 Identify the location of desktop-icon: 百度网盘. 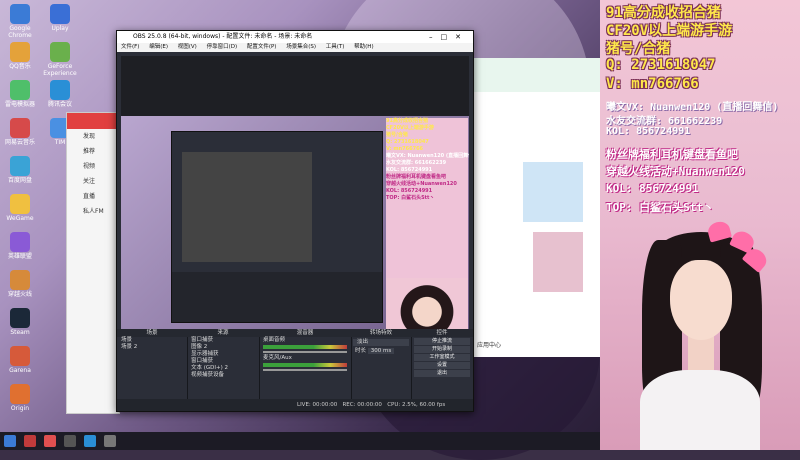
(20, 170).